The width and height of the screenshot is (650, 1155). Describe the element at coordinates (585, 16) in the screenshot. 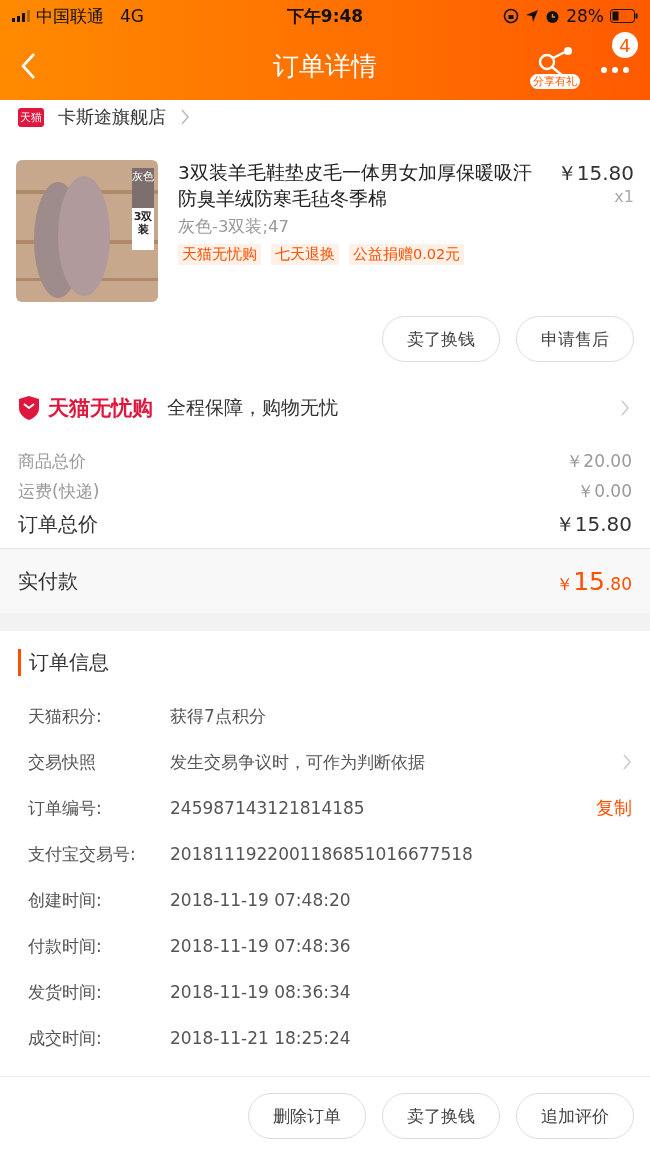

I see `battery-percent: 28%` at that location.